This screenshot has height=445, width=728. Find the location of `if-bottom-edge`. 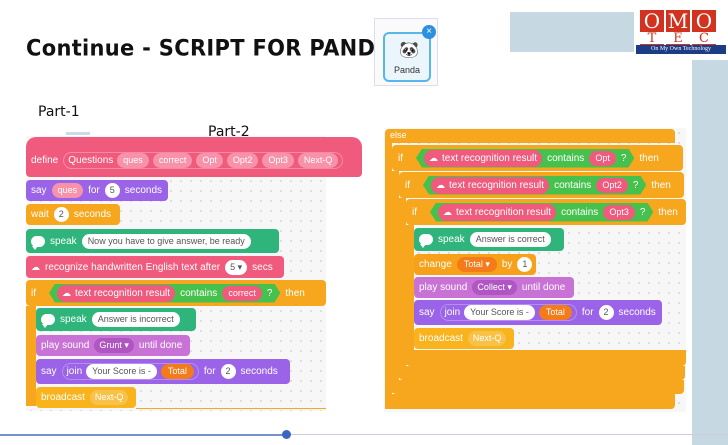

if-bottom-edge is located at coordinates (231, 408).